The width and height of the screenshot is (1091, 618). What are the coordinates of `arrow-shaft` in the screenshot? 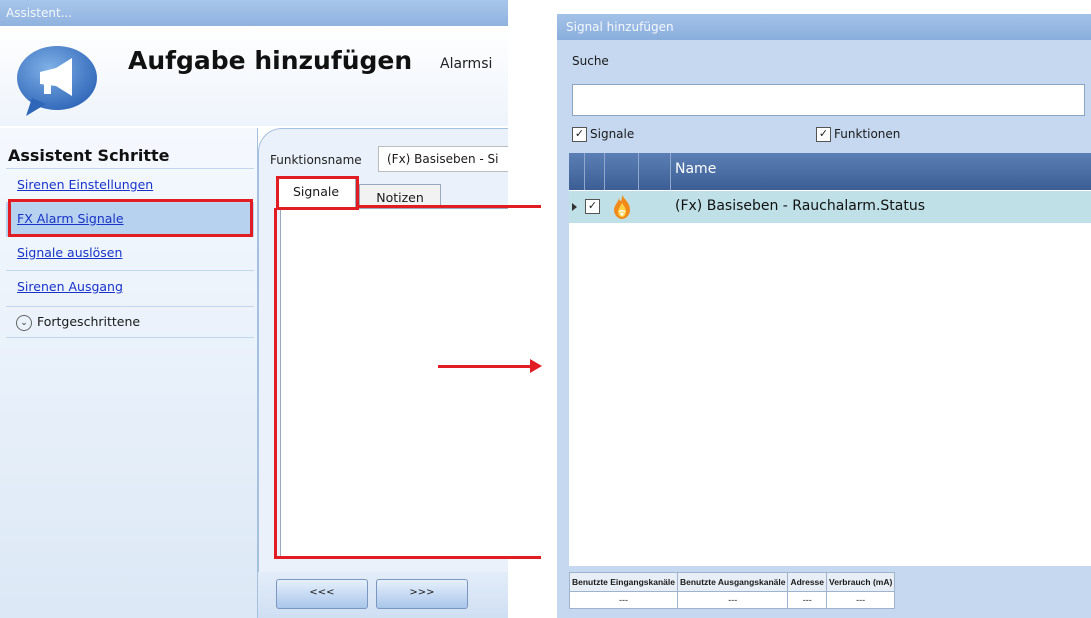 It's located at (485, 366).